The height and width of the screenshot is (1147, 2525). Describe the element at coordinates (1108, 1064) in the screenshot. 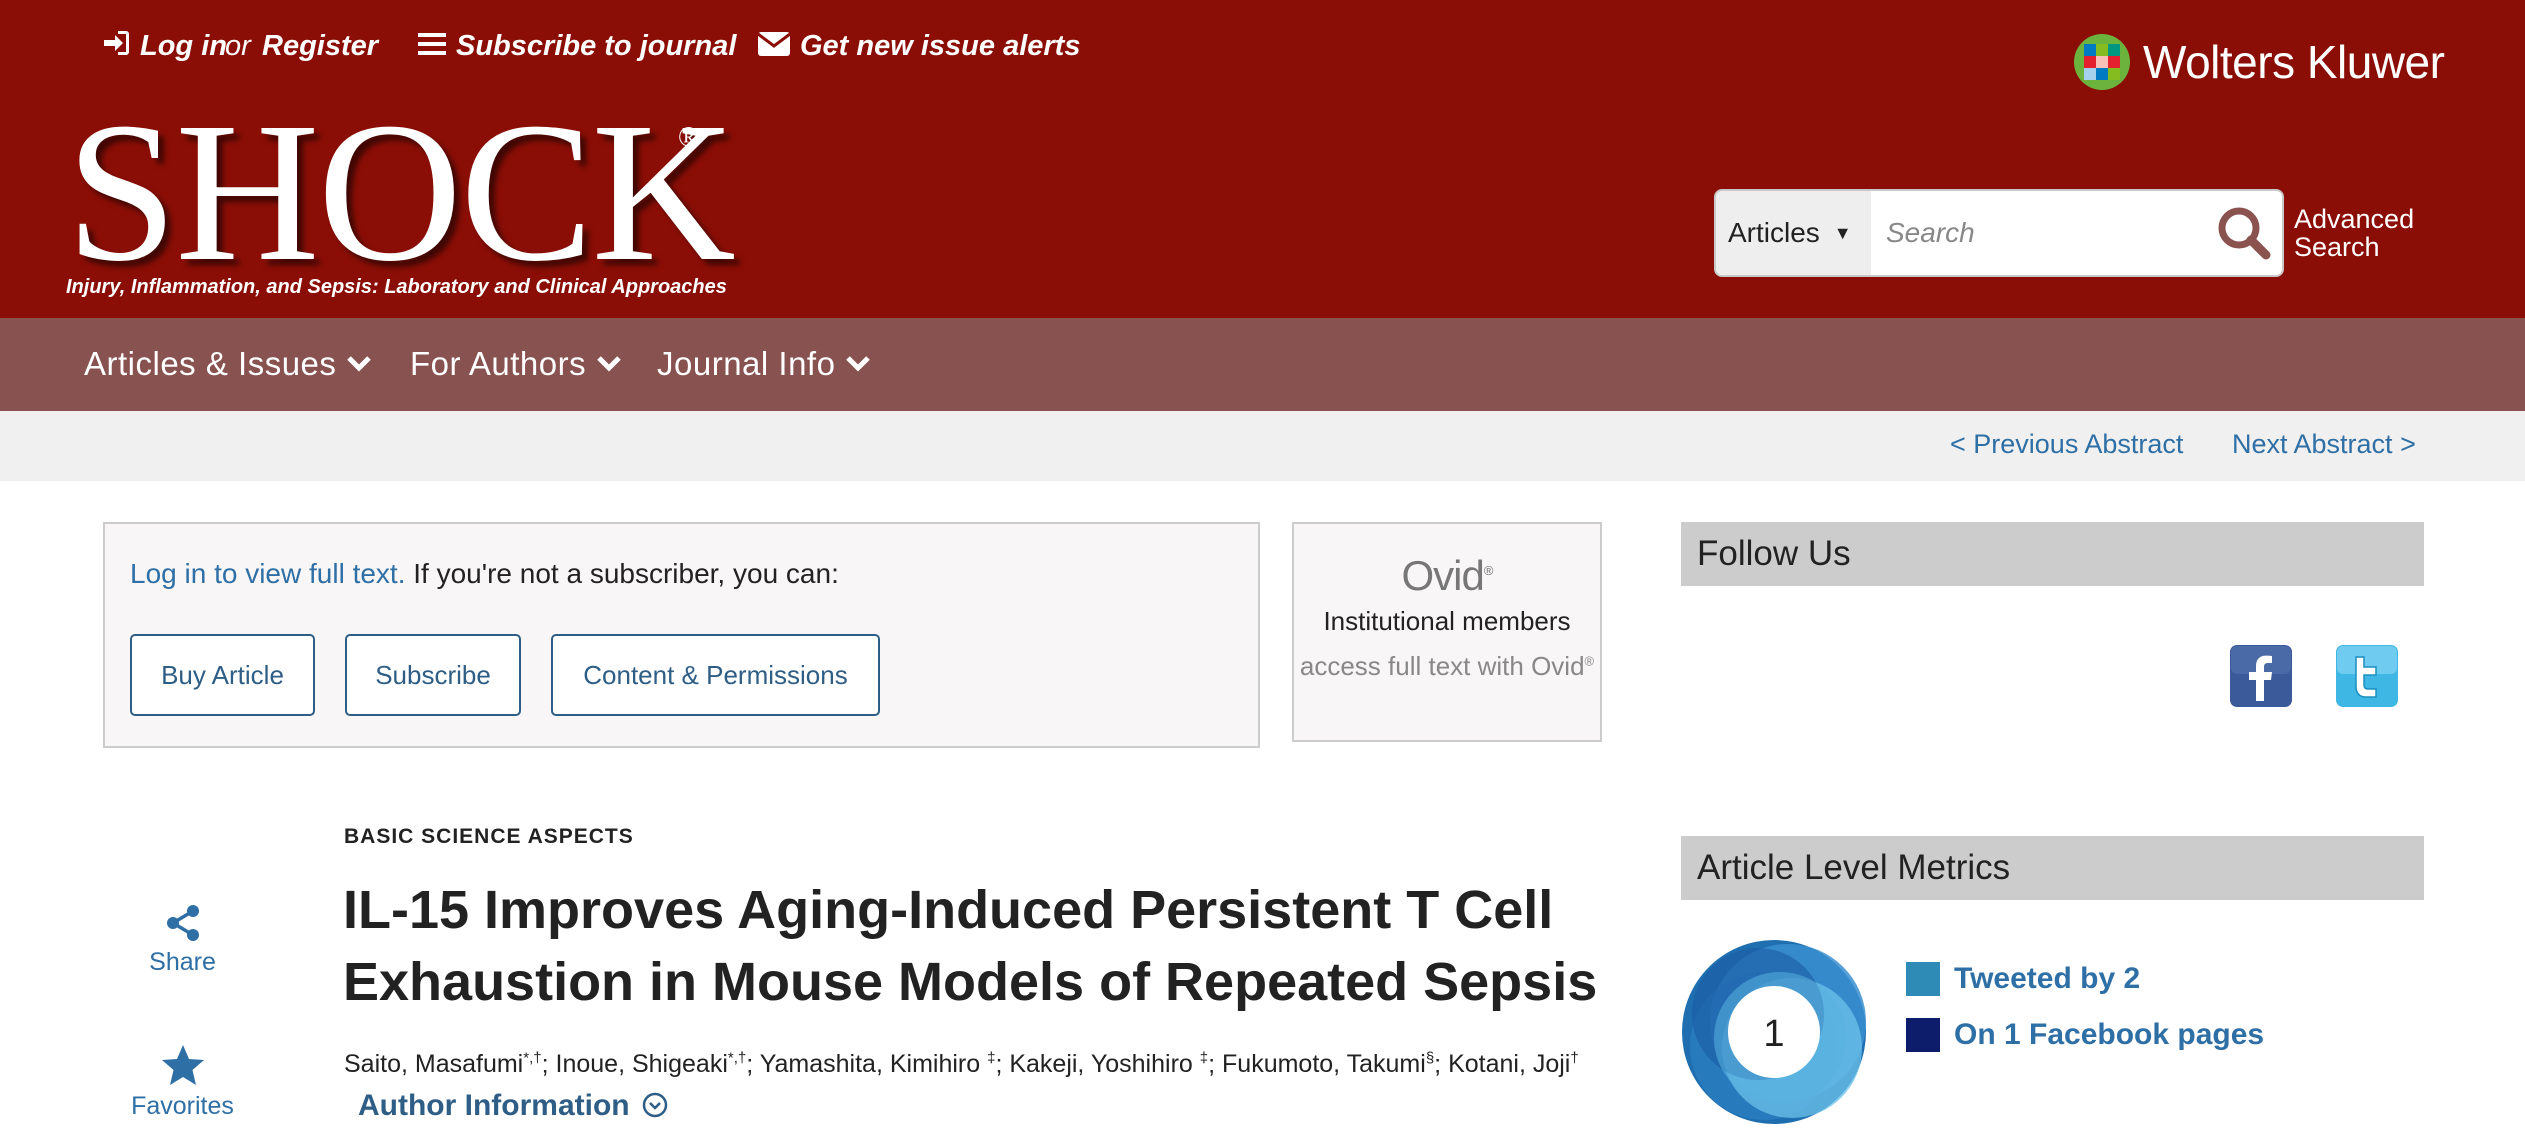

I see `author-link: Kakeji, Yoshihiro ‡` at that location.